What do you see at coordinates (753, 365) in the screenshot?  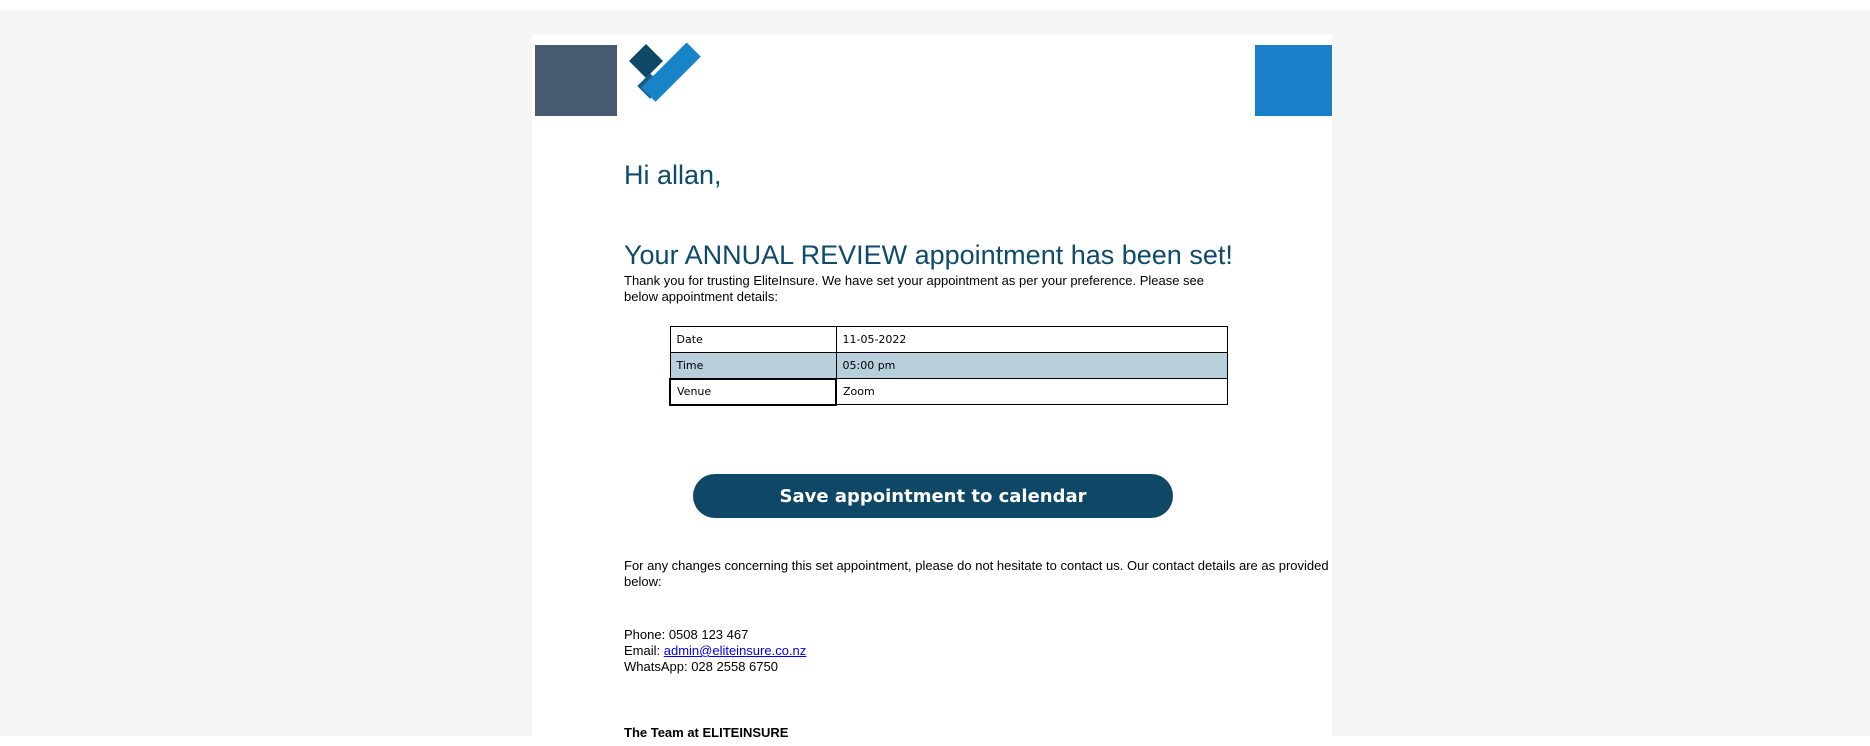 I see `time-label: Time` at bounding box center [753, 365].